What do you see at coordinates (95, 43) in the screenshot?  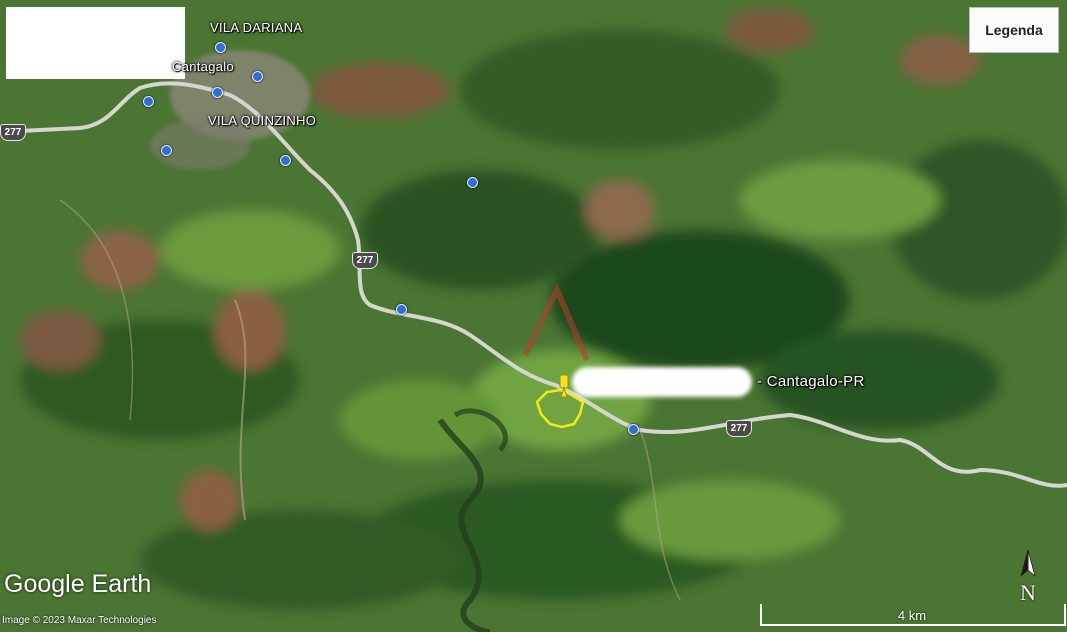 I see `redaction-top-left` at bounding box center [95, 43].